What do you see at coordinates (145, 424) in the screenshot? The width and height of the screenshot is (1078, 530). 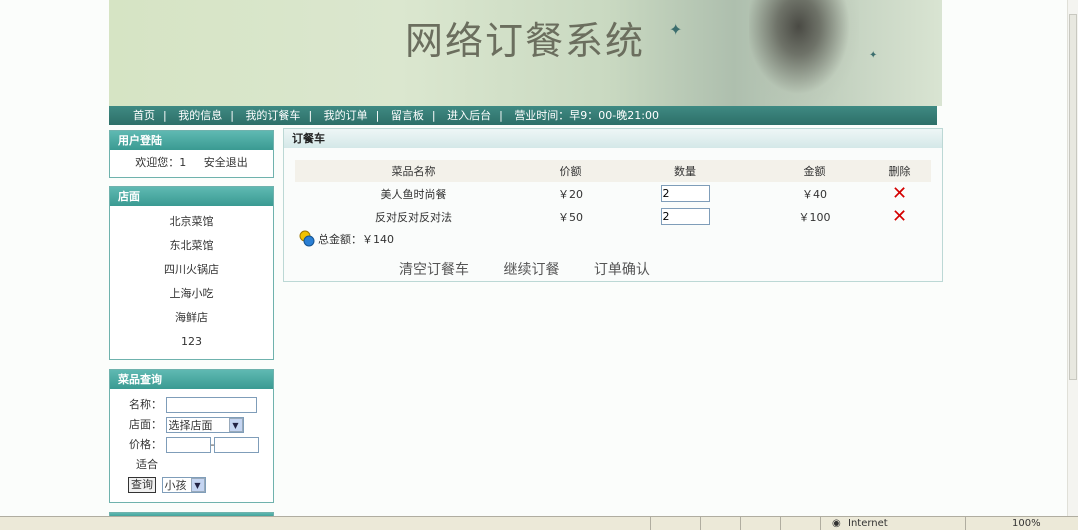 I see `store-label: 店面：` at bounding box center [145, 424].